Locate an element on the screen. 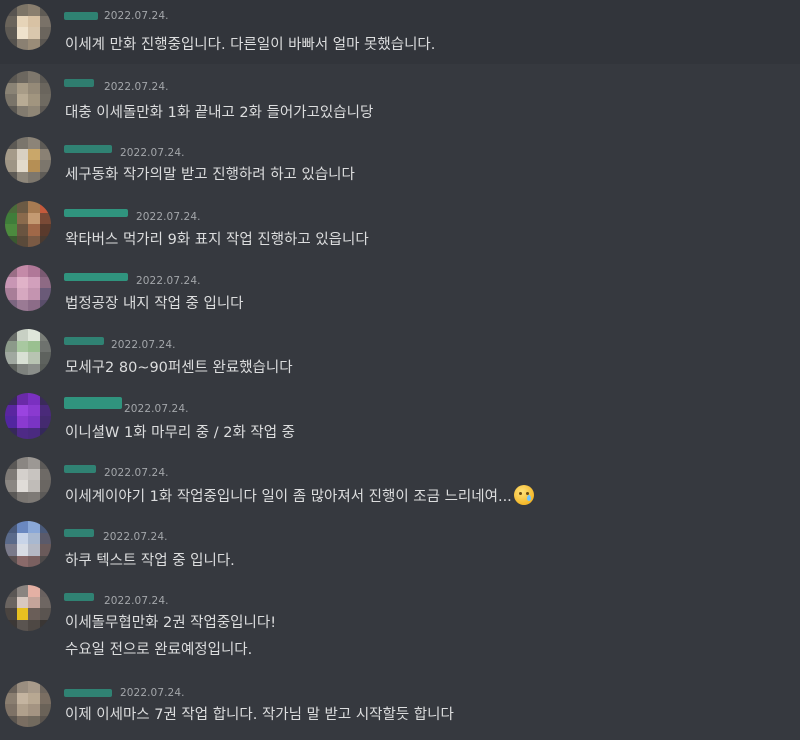 The image size is (800, 740). chat-message: 2022.07.24. 하쿠 텍스트 작업 중 입니다. is located at coordinates (400, 549).